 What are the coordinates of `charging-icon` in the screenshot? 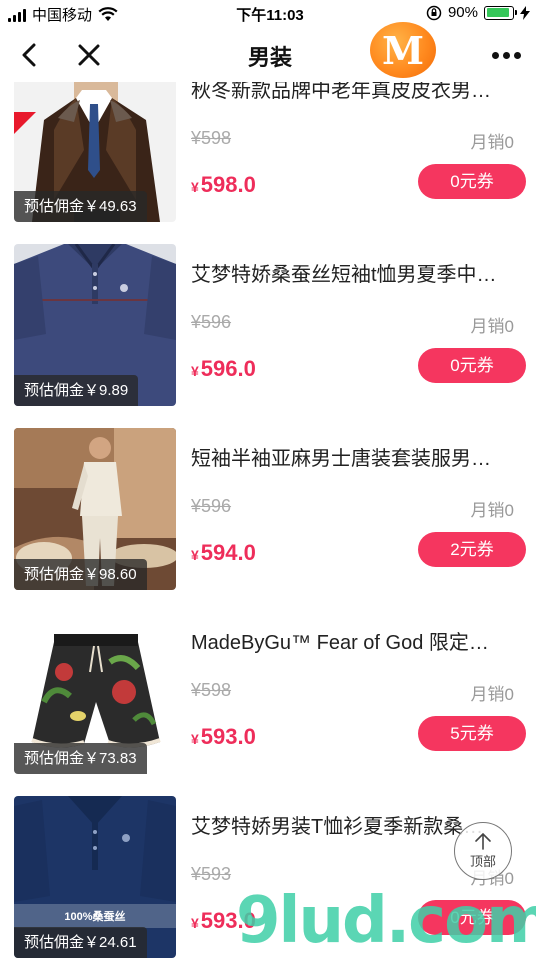 It's located at (525, 12).